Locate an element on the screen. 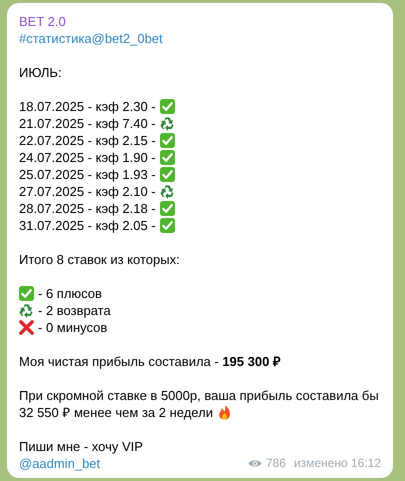 The height and width of the screenshot is (481, 405). bet-line: 31.07.2025 - кэф 2.05 - is located at coordinates (87, 225).